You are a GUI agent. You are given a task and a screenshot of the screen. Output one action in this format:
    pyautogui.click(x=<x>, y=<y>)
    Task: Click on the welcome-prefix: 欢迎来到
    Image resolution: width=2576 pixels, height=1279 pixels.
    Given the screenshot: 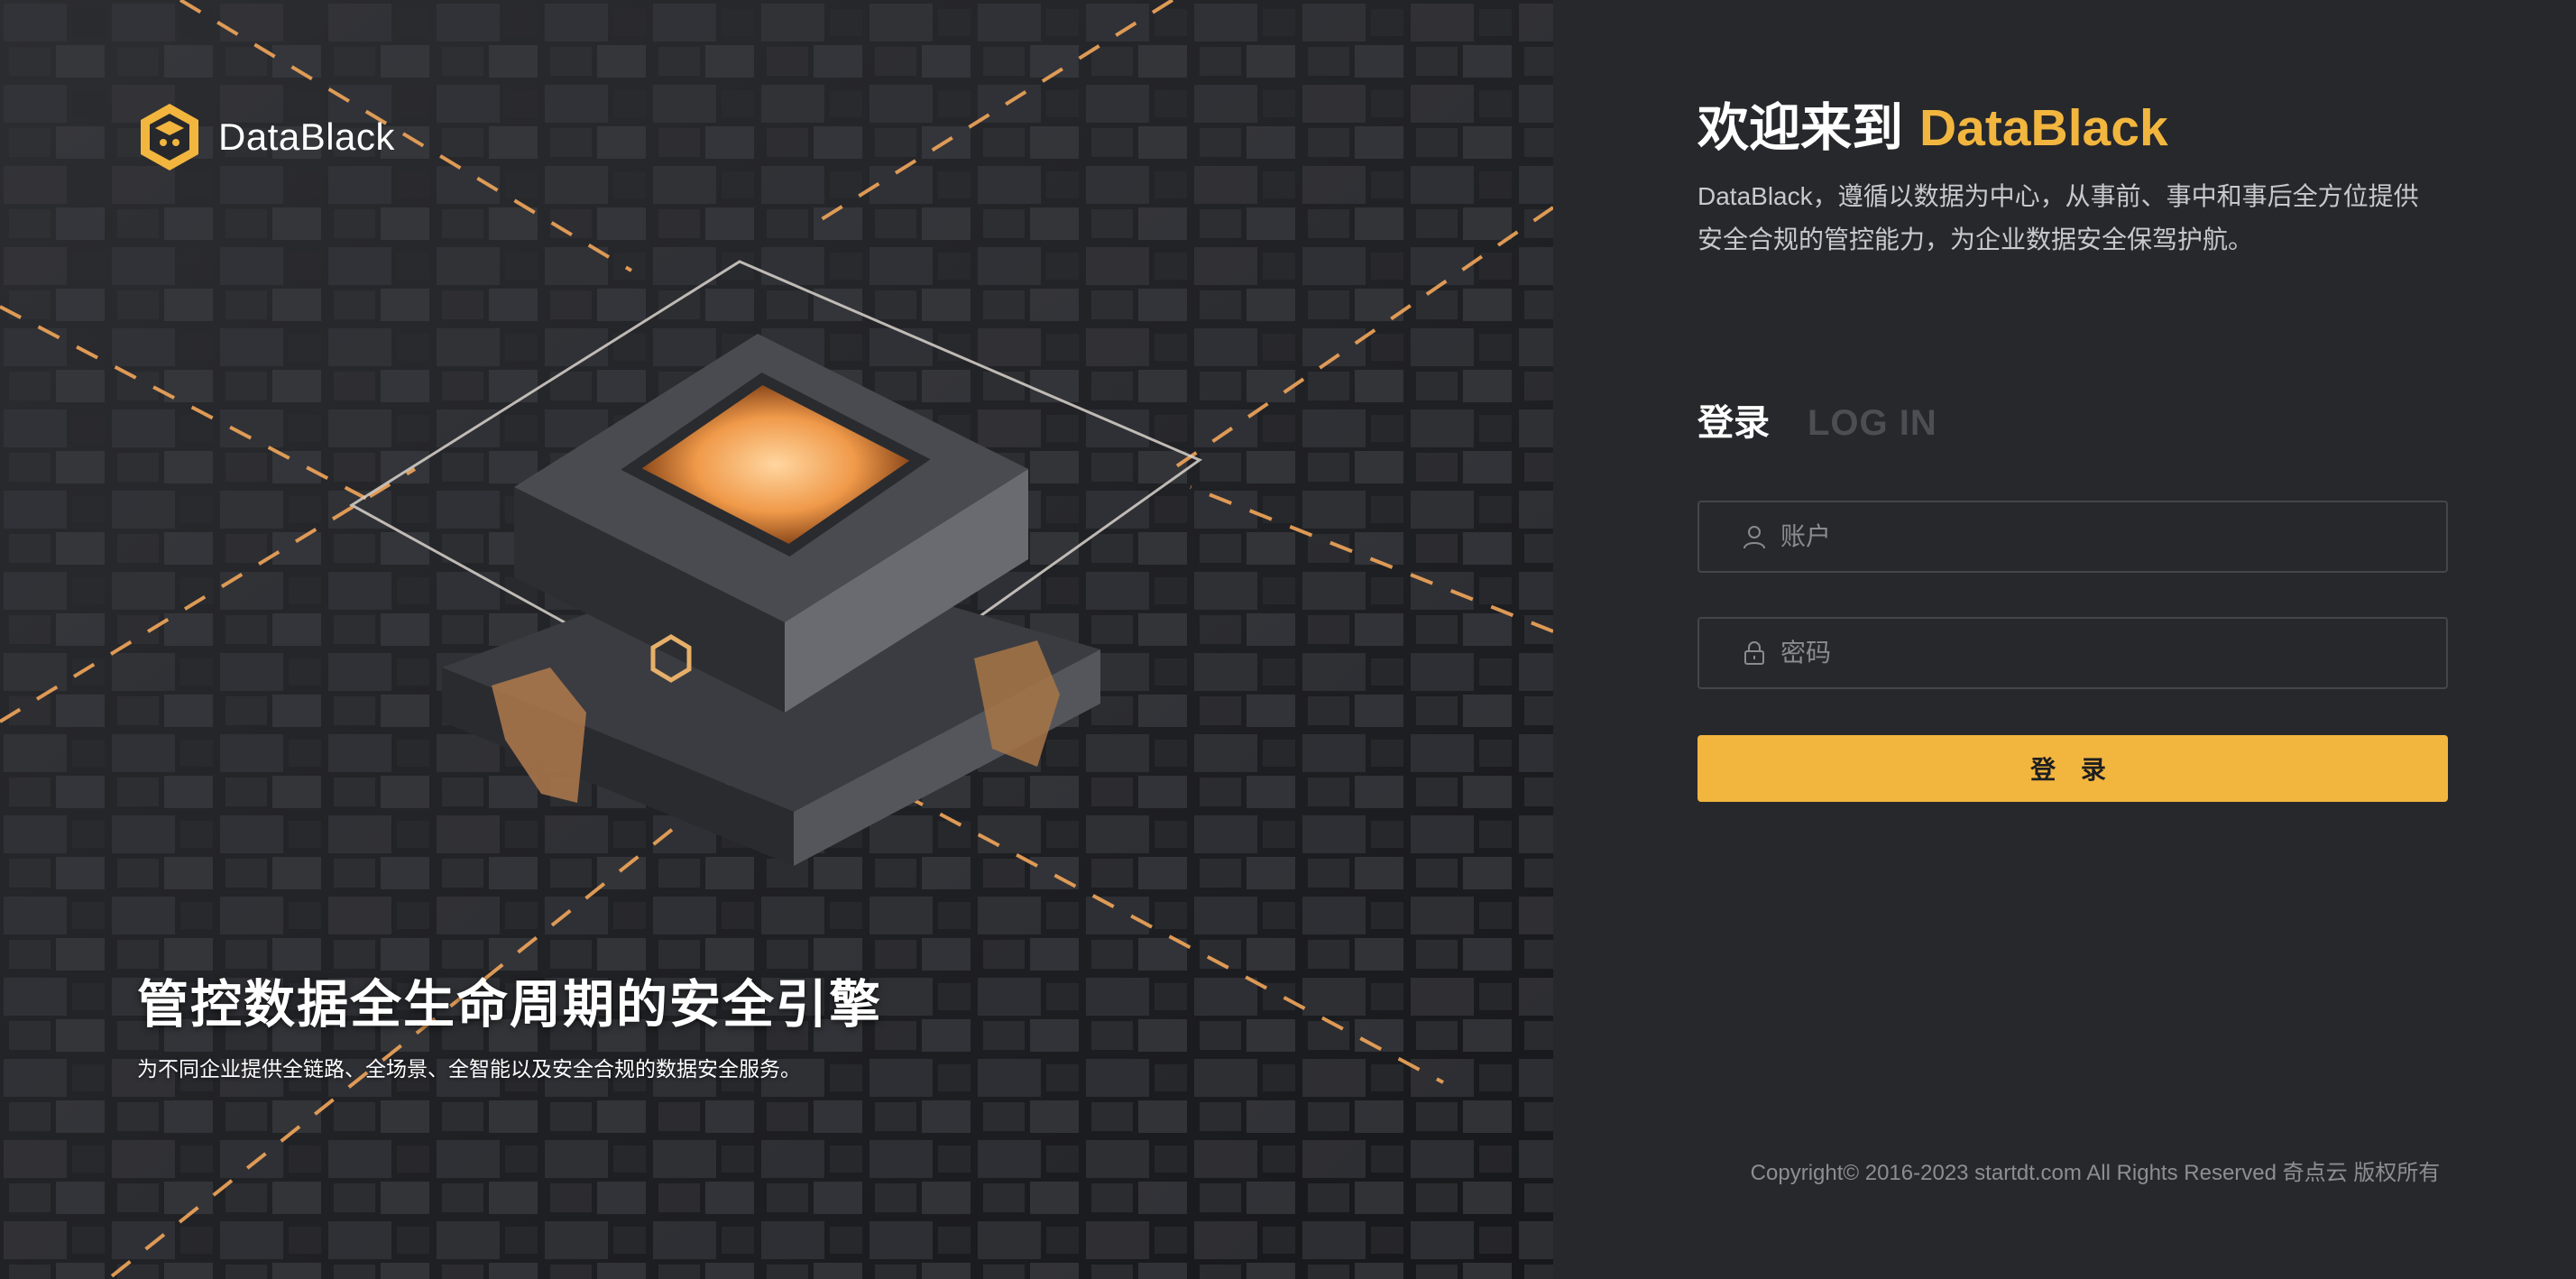 What is the action you would take?
    pyautogui.click(x=1800, y=128)
    